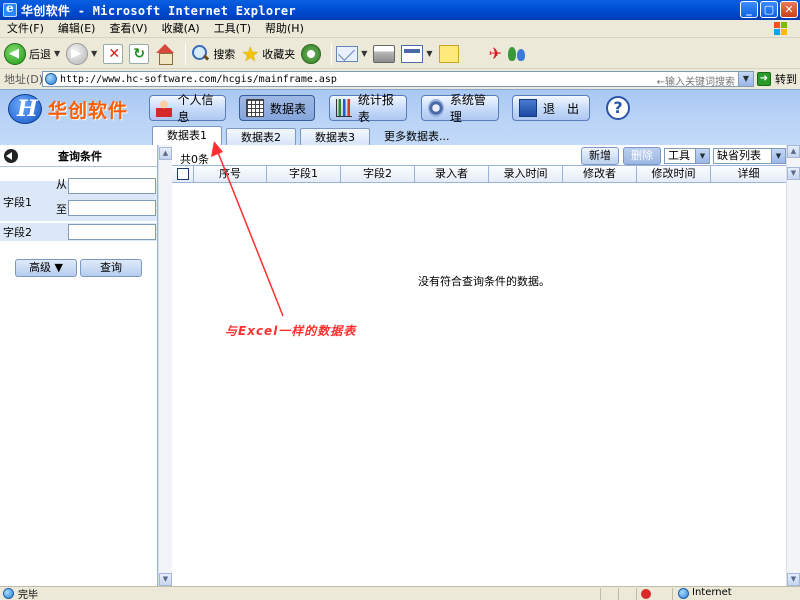  What do you see at coordinates (277, 108) in the screenshot?
I see `nav-data-table: 数据表` at bounding box center [277, 108].